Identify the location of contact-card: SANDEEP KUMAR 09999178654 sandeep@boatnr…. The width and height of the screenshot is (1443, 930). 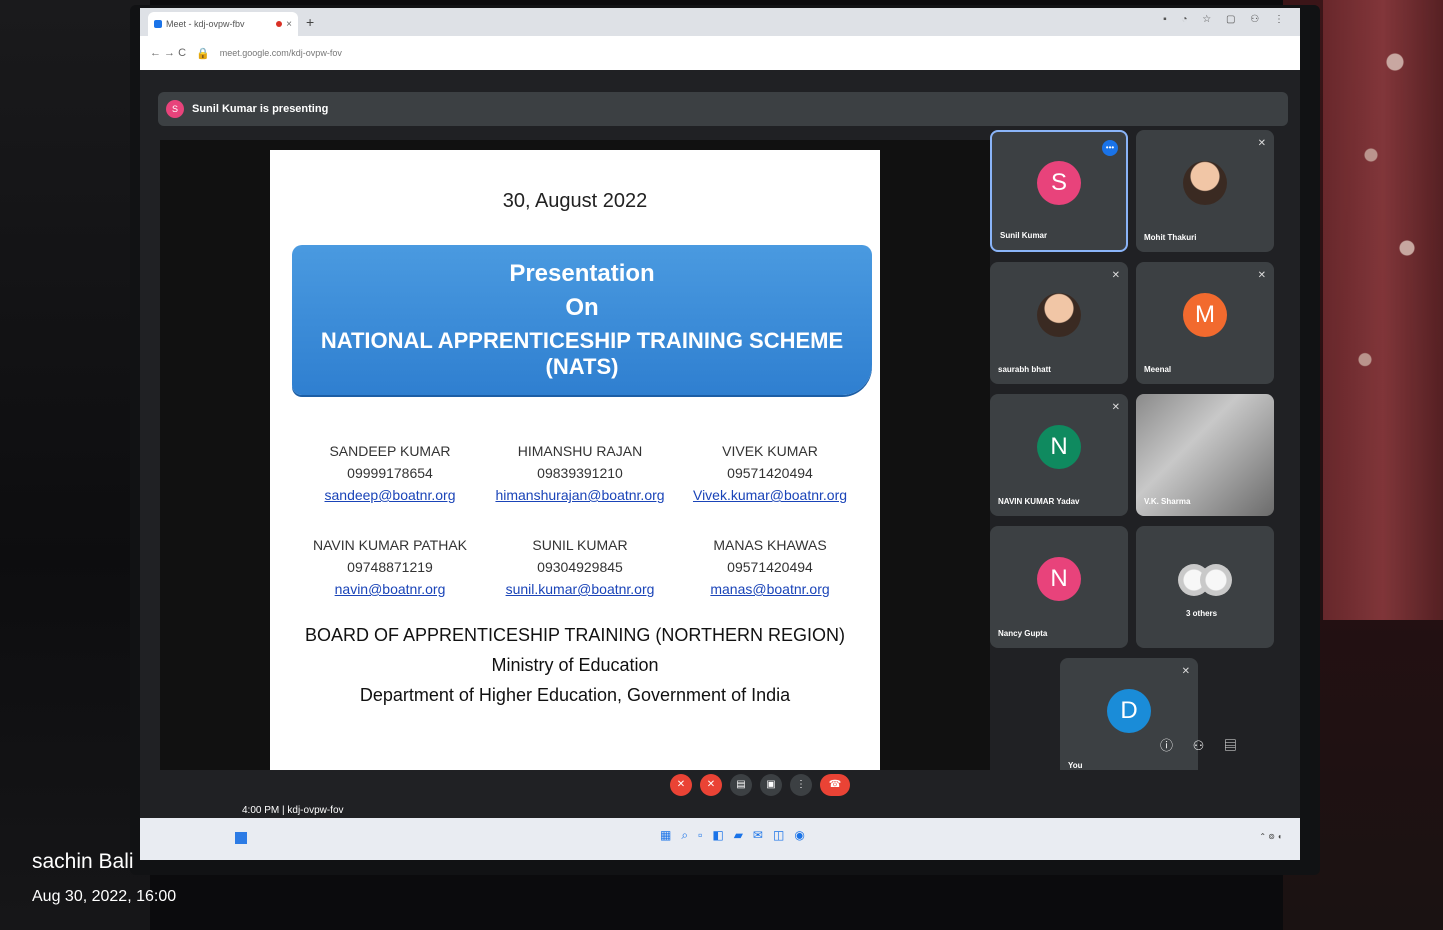
(390, 473).